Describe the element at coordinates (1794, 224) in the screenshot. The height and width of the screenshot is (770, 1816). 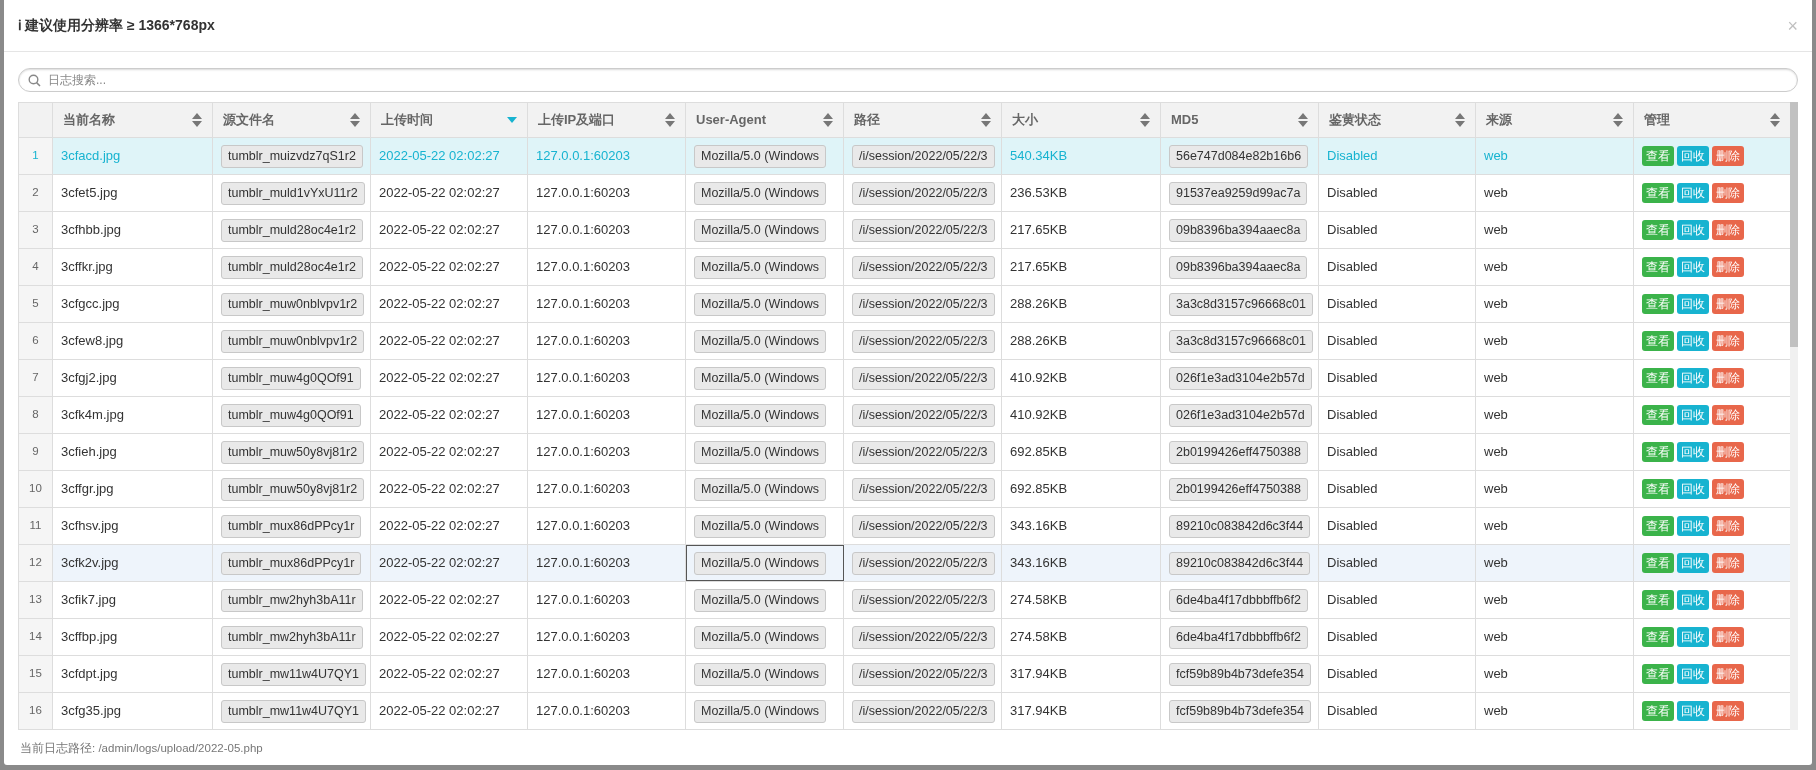
I see `scrollbar-thumb` at that location.